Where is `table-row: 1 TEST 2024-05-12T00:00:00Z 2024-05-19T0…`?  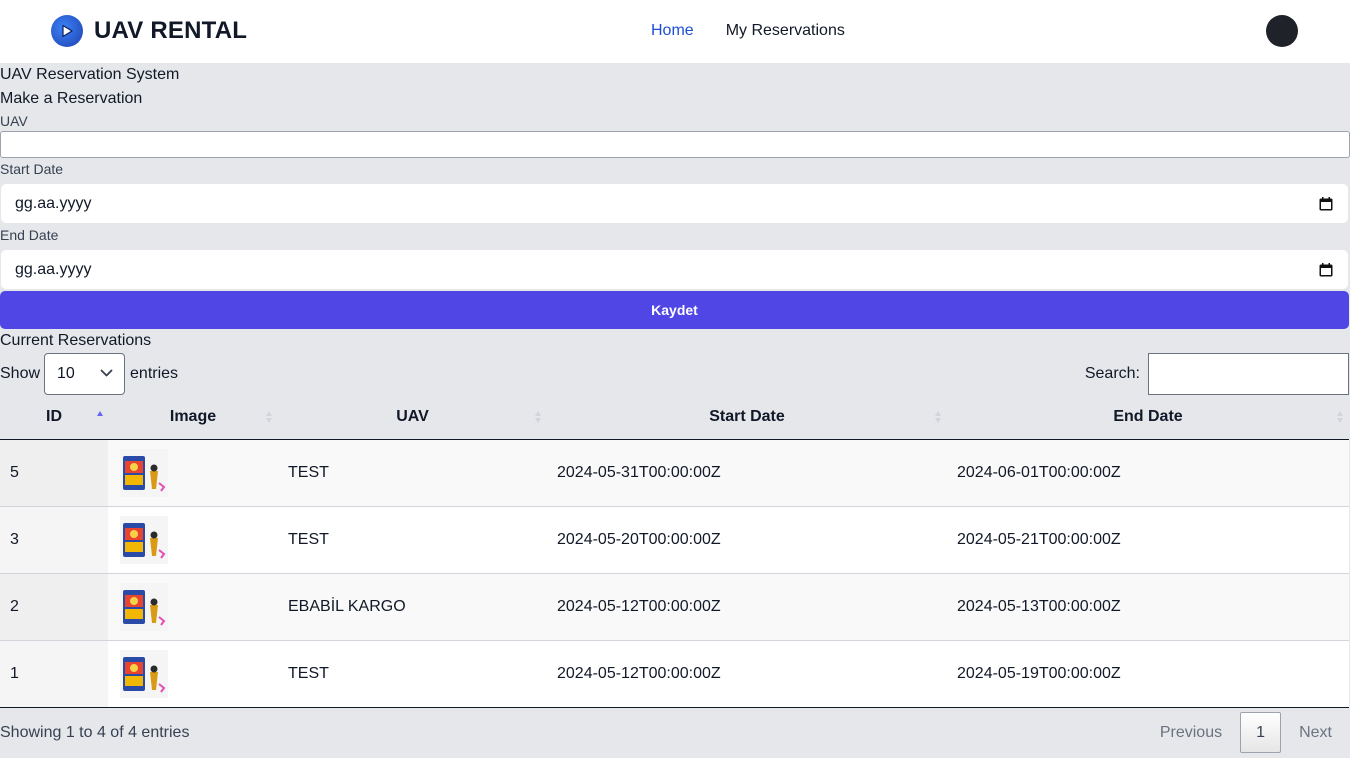 table-row: 1 TEST 2024-05-12T00:00:00Z 2024-05-19T0… is located at coordinates (674, 673).